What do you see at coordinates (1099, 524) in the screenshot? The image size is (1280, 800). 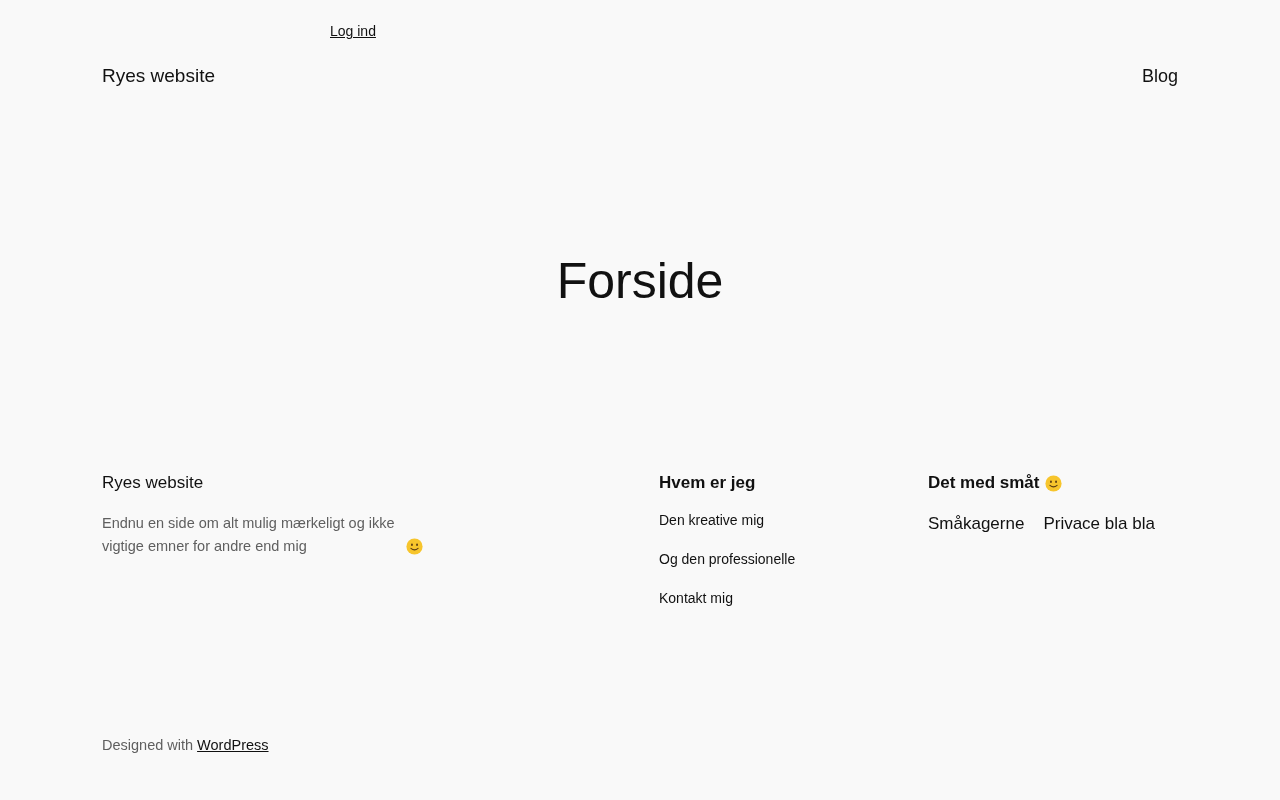 I see `footer-link: Privace bla bla` at bounding box center [1099, 524].